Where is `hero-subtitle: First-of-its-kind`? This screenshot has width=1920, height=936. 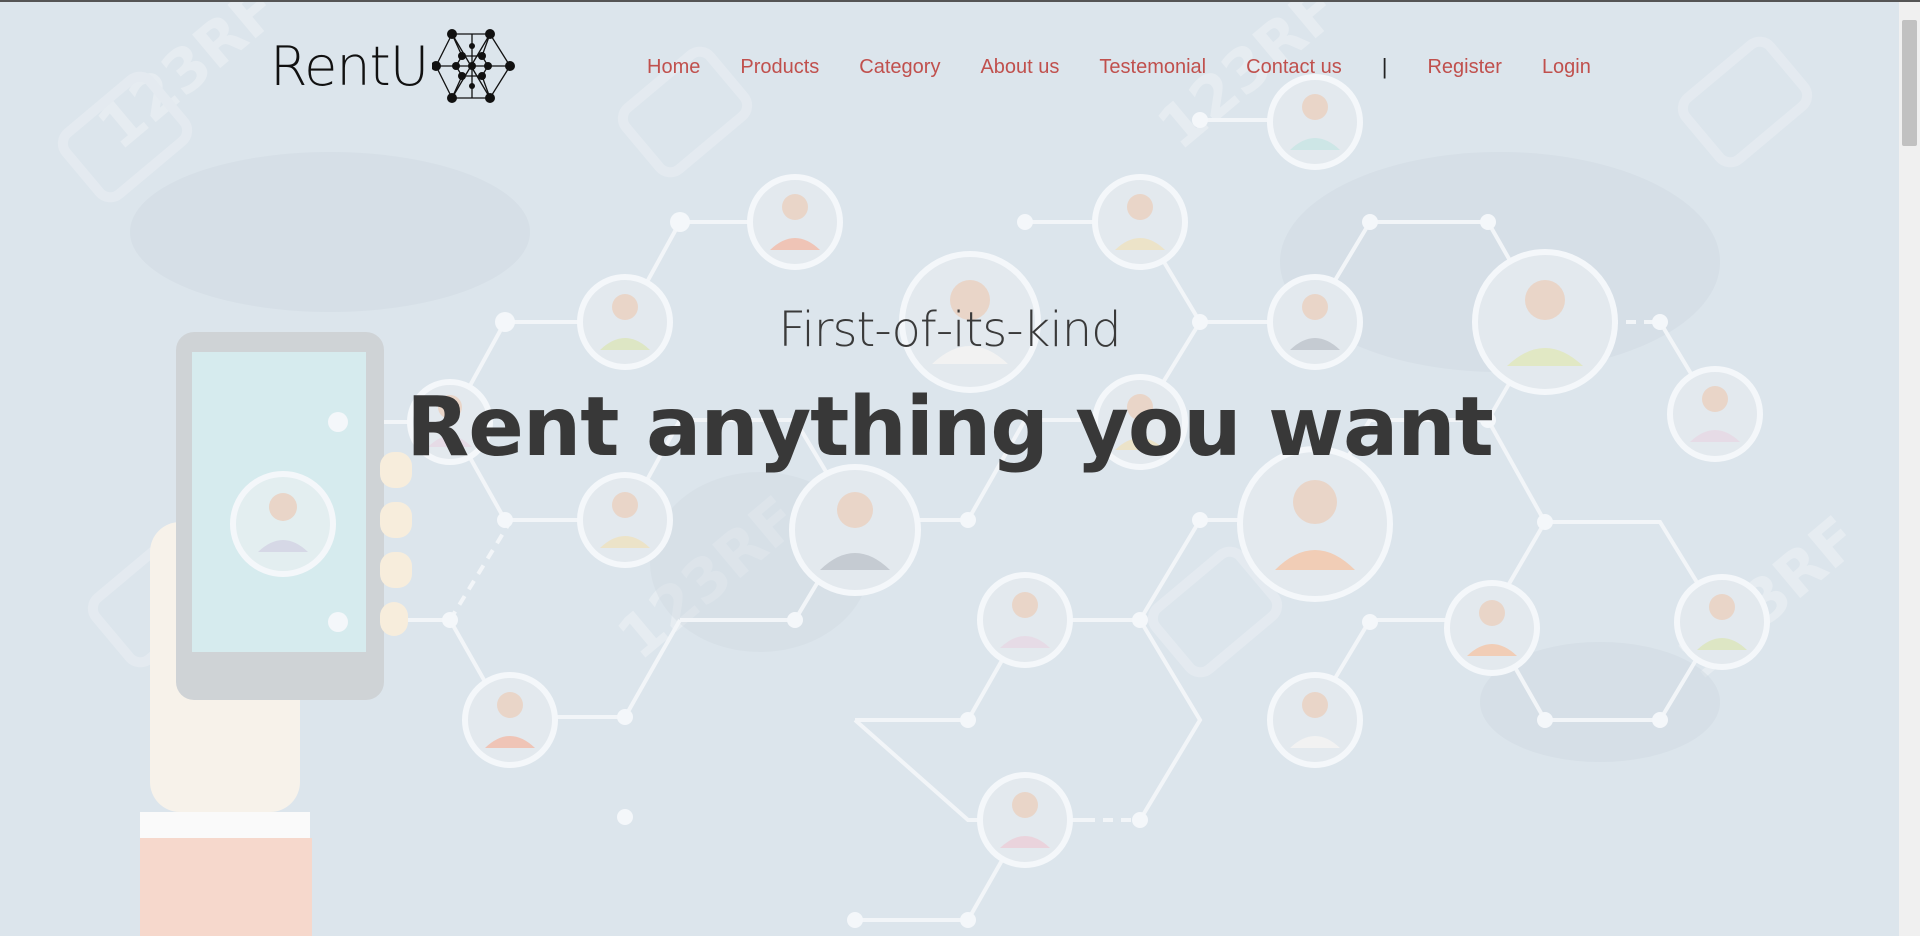
hero-subtitle: First-of-its-kind is located at coordinates (949, 330).